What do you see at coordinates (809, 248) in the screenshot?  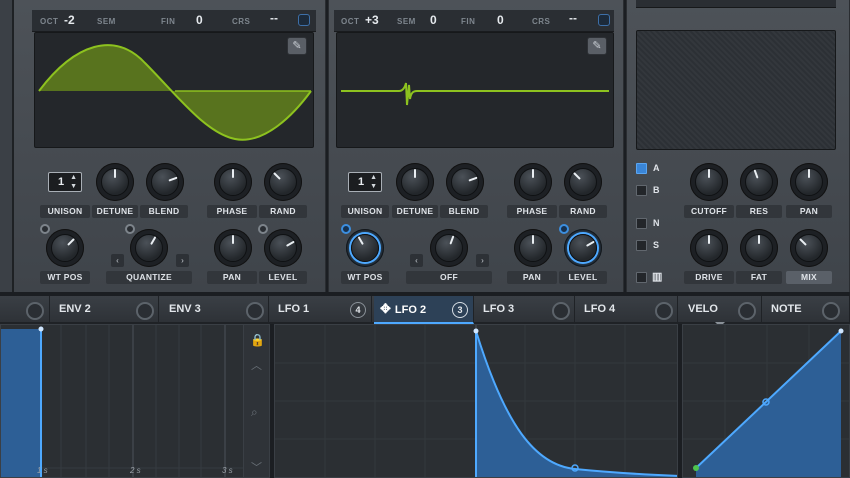 I see `filter-mix-knob` at bounding box center [809, 248].